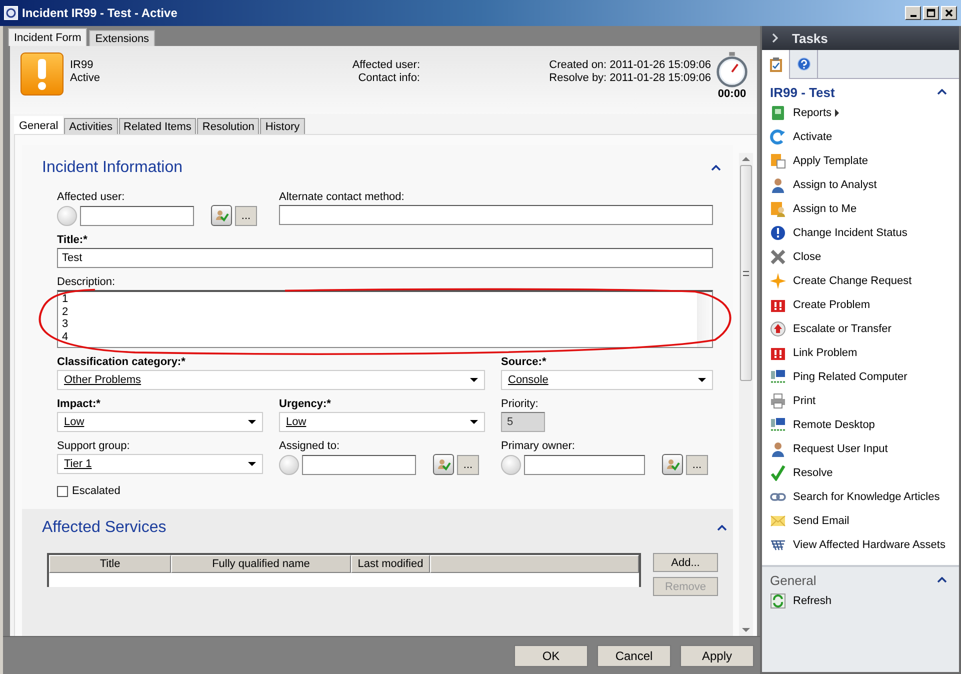 The width and height of the screenshot is (961, 674). I want to click on urgency-dropdown: Low, so click(382, 422).